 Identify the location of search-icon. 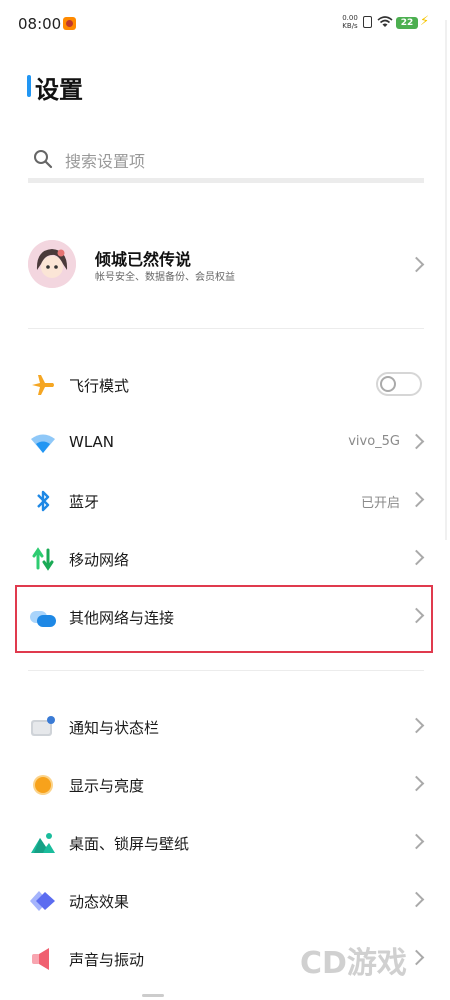
(43, 159).